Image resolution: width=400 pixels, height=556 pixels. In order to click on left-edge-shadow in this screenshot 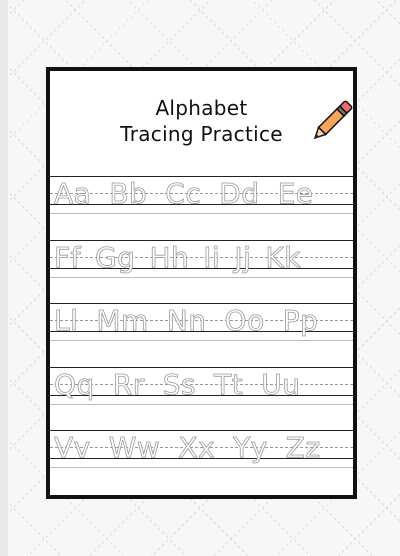, I will do `click(4, 278)`.